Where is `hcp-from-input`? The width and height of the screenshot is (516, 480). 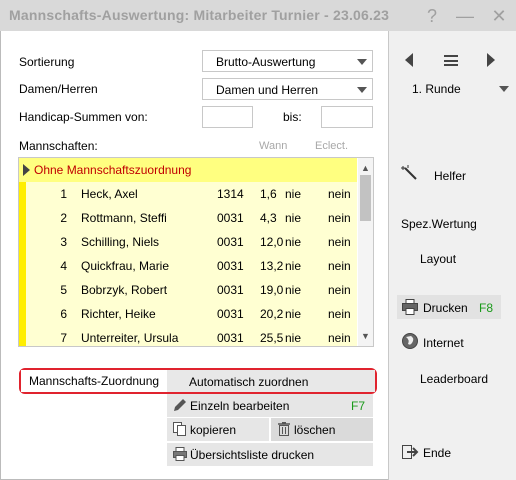 hcp-from-input is located at coordinates (227, 117).